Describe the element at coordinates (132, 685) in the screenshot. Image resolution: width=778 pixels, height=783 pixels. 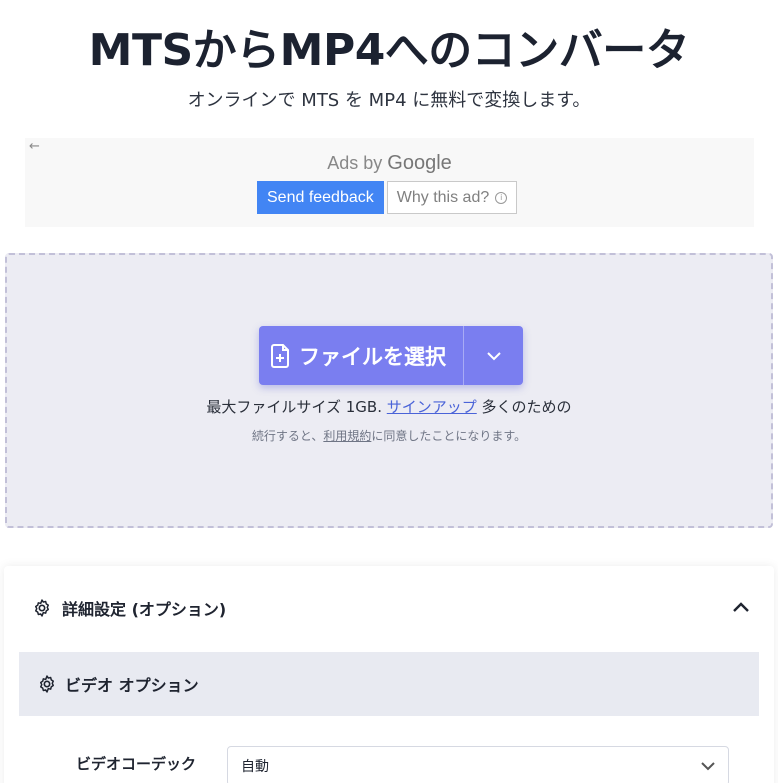
I see `video-options-label: ビデオ オプション` at that location.